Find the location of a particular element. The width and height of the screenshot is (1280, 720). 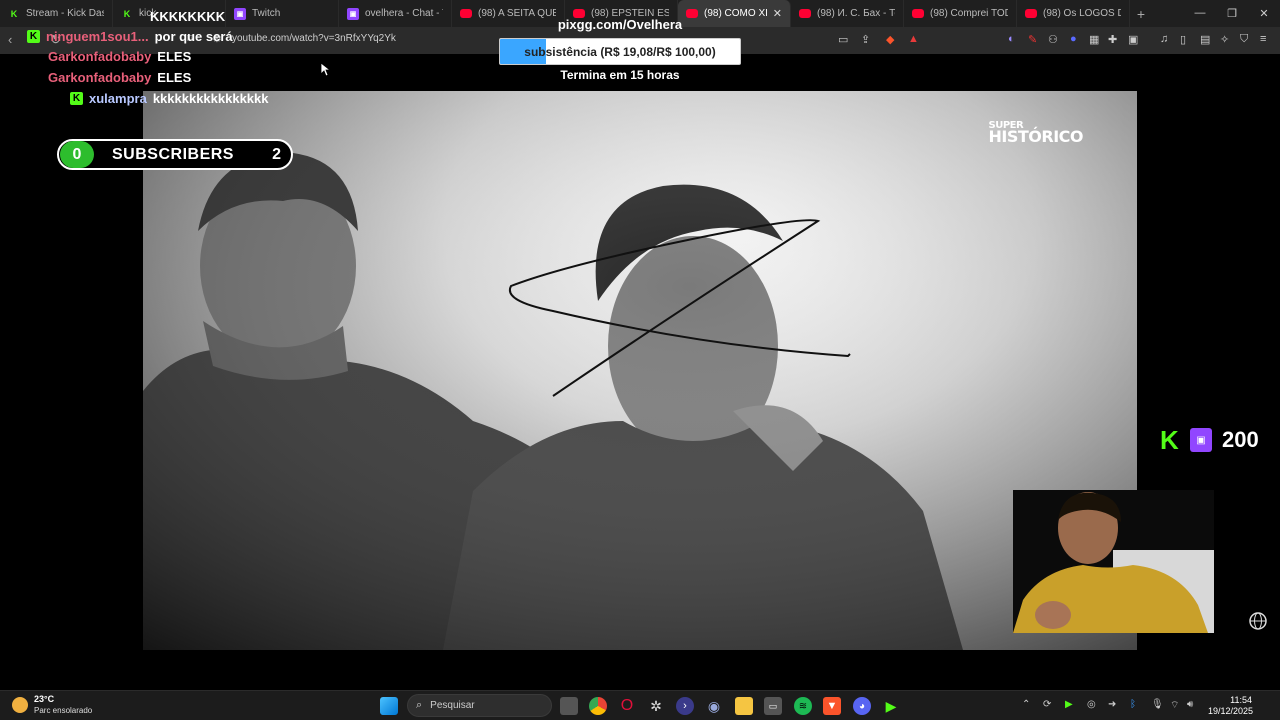

extension-icon: ● is located at coordinates (1073, 39).